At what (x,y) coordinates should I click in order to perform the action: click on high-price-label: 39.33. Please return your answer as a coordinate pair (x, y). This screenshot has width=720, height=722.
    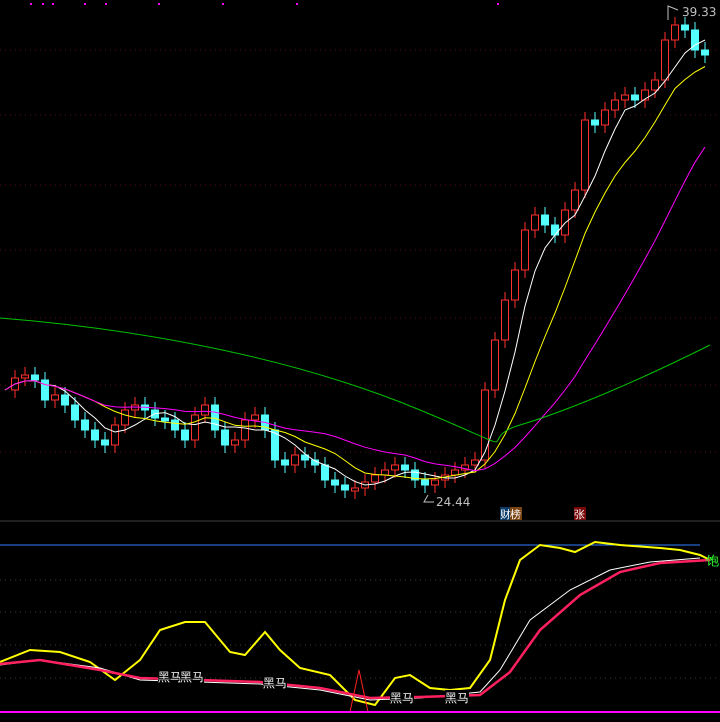
    Looking at the image, I should click on (692, 12).